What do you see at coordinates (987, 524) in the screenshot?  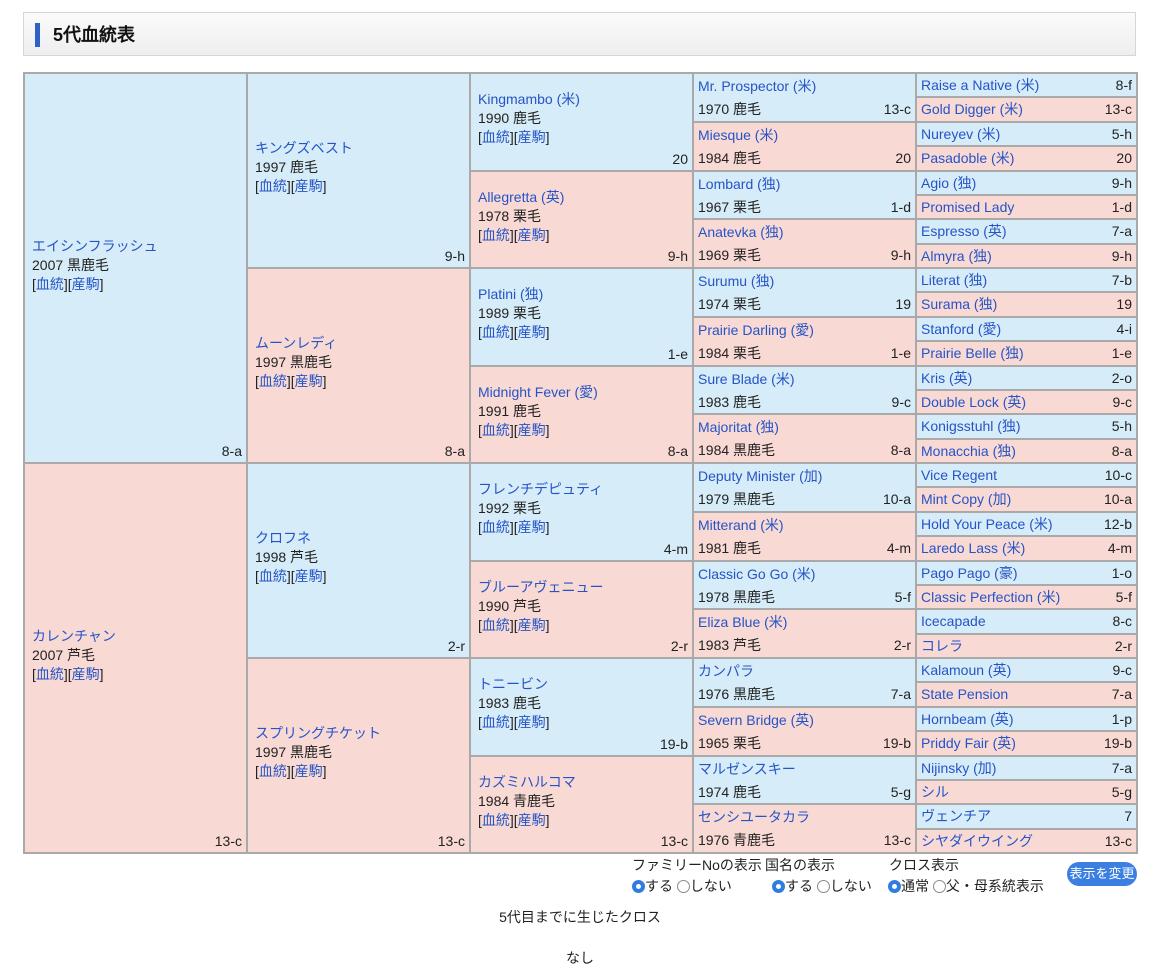 I see `horse-name: Hold Your Peace (米)` at bounding box center [987, 524].